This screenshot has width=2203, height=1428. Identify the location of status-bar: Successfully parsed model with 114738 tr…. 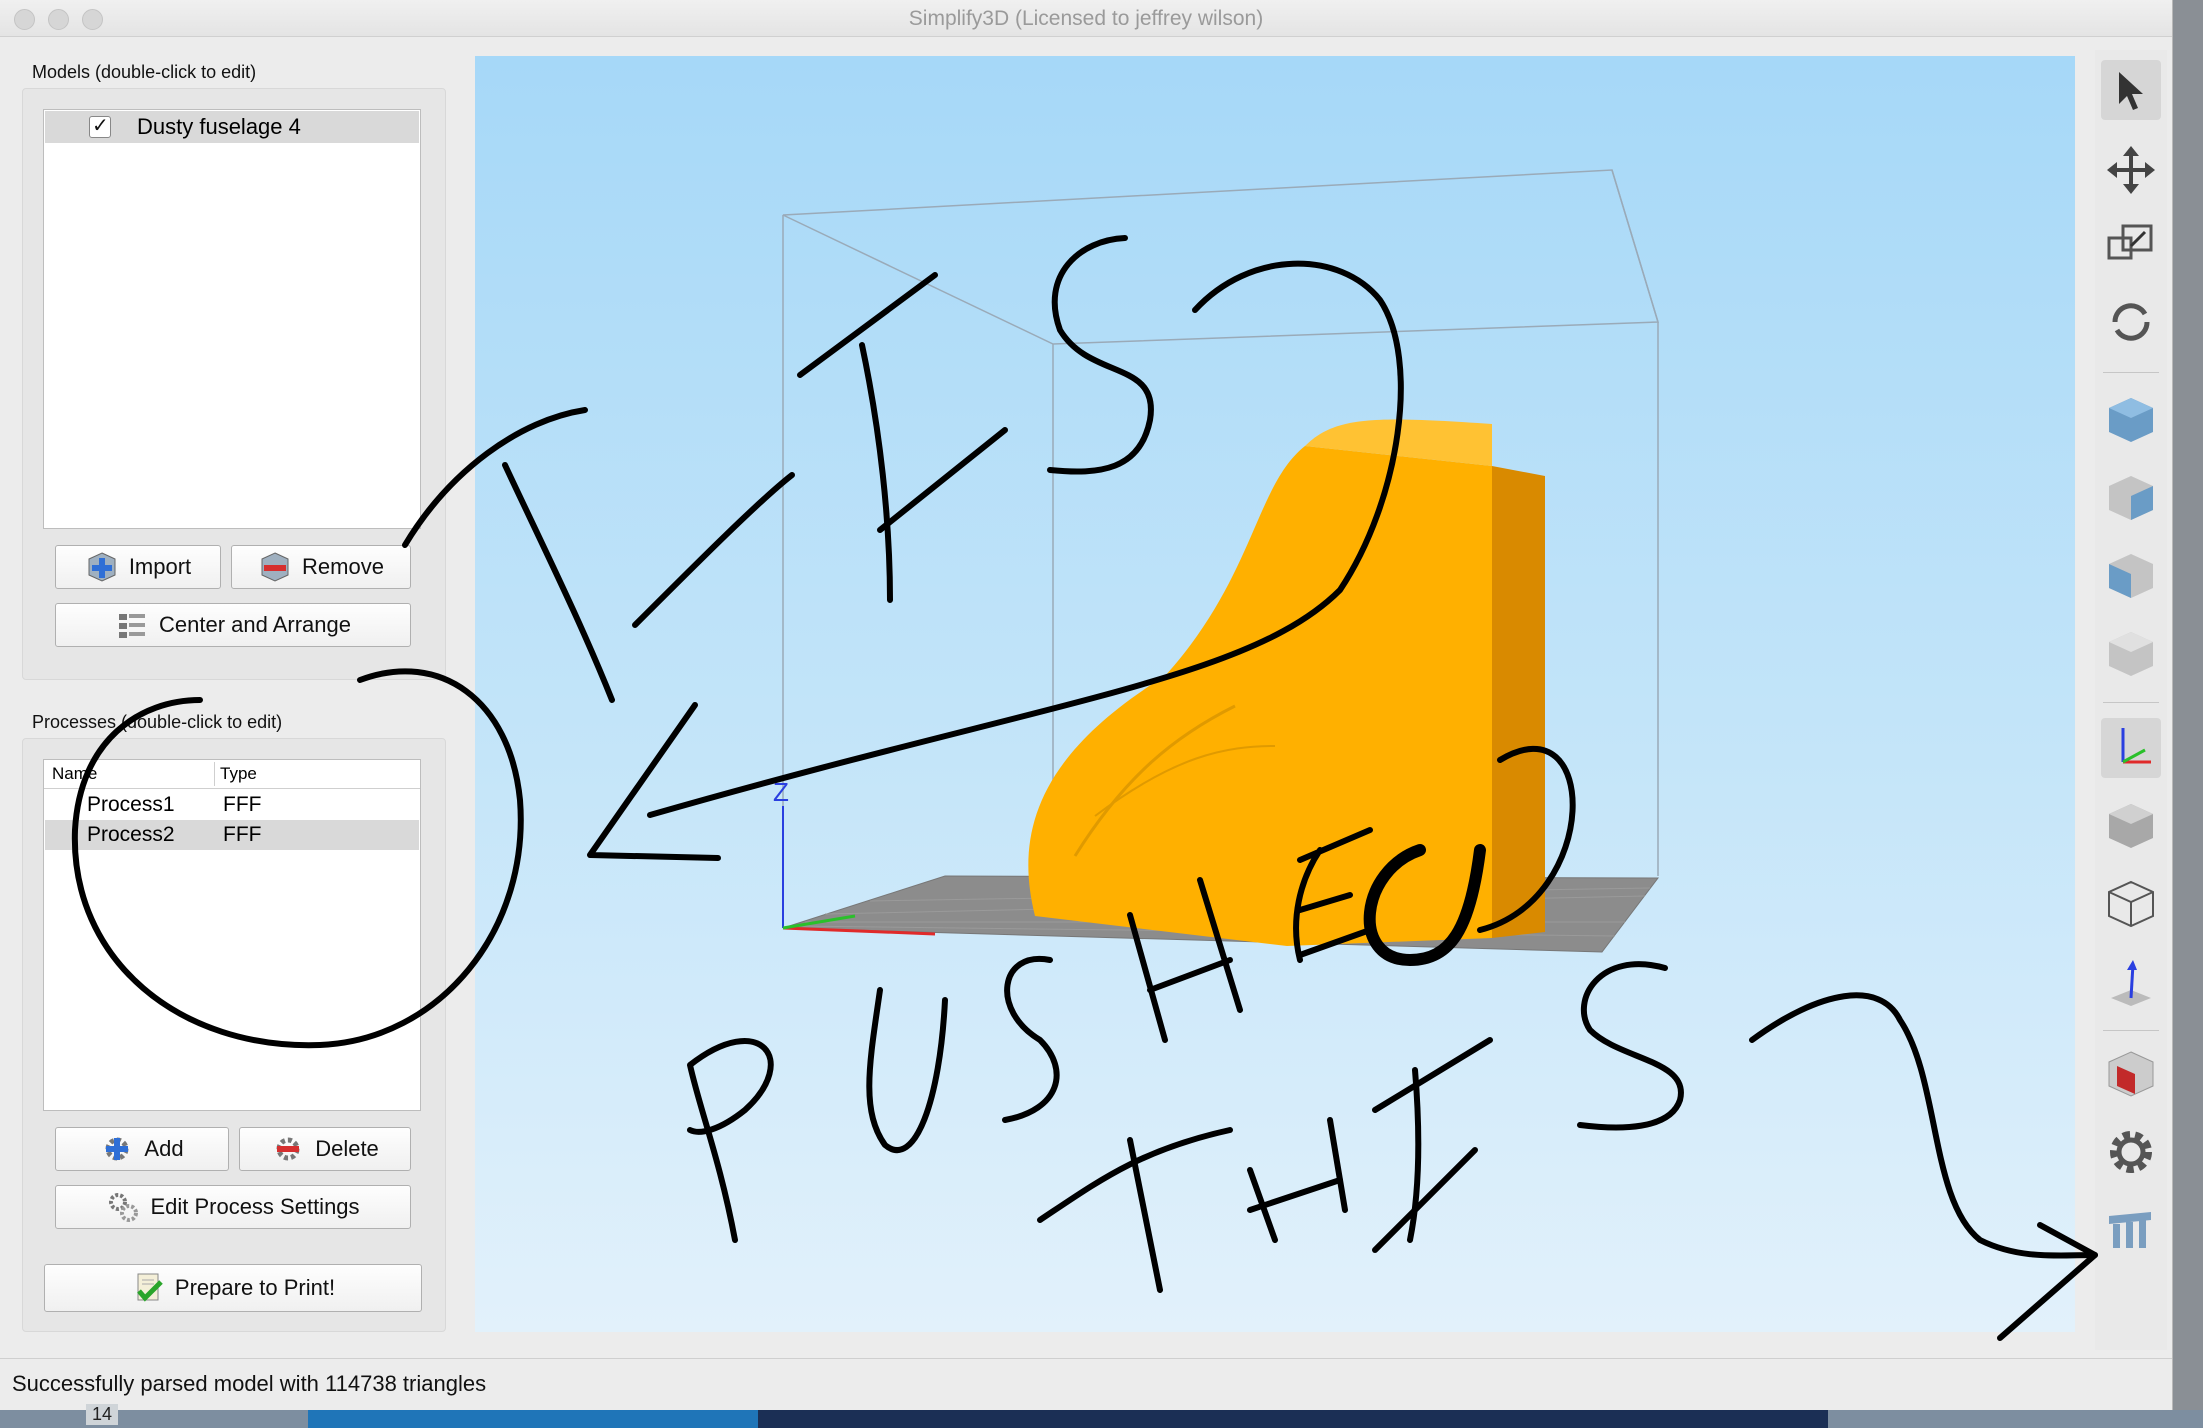
(1086, 1383).